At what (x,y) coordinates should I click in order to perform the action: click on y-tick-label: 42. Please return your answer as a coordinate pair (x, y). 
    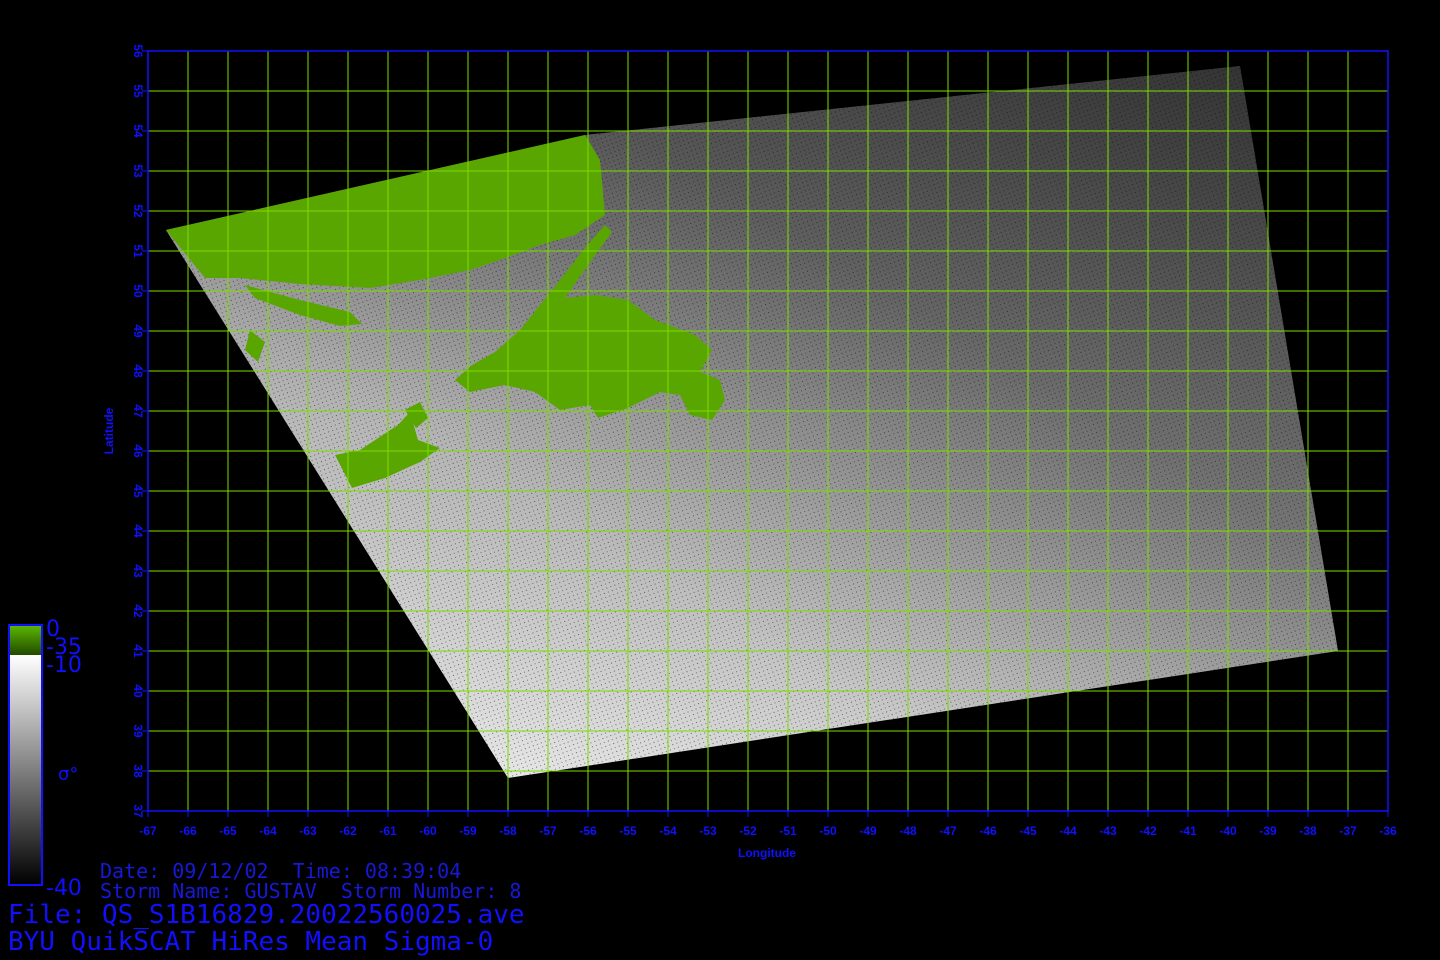
    Looking at the image, I should click on (138, 611).